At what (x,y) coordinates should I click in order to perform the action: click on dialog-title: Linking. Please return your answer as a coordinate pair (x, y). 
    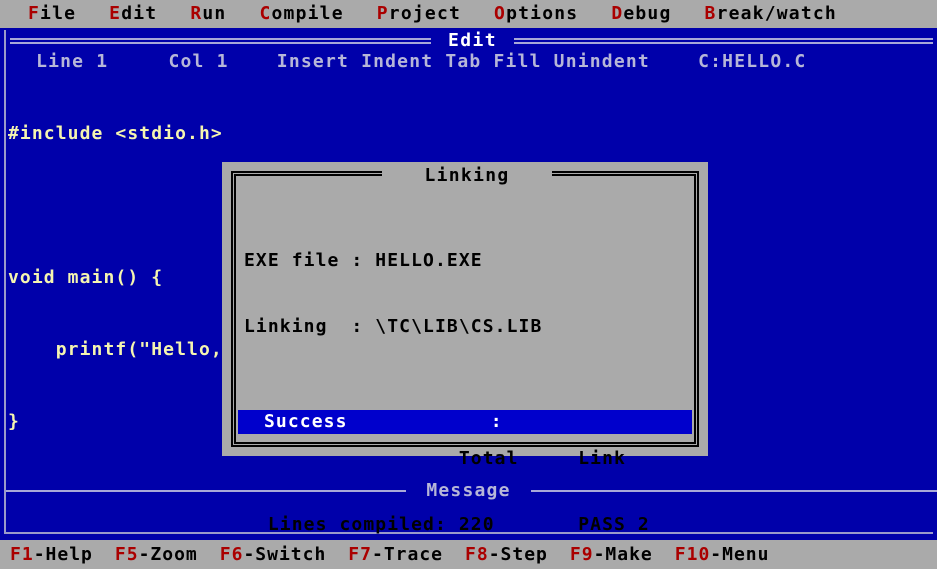
    Looking at the image, I should click on (467, 175).